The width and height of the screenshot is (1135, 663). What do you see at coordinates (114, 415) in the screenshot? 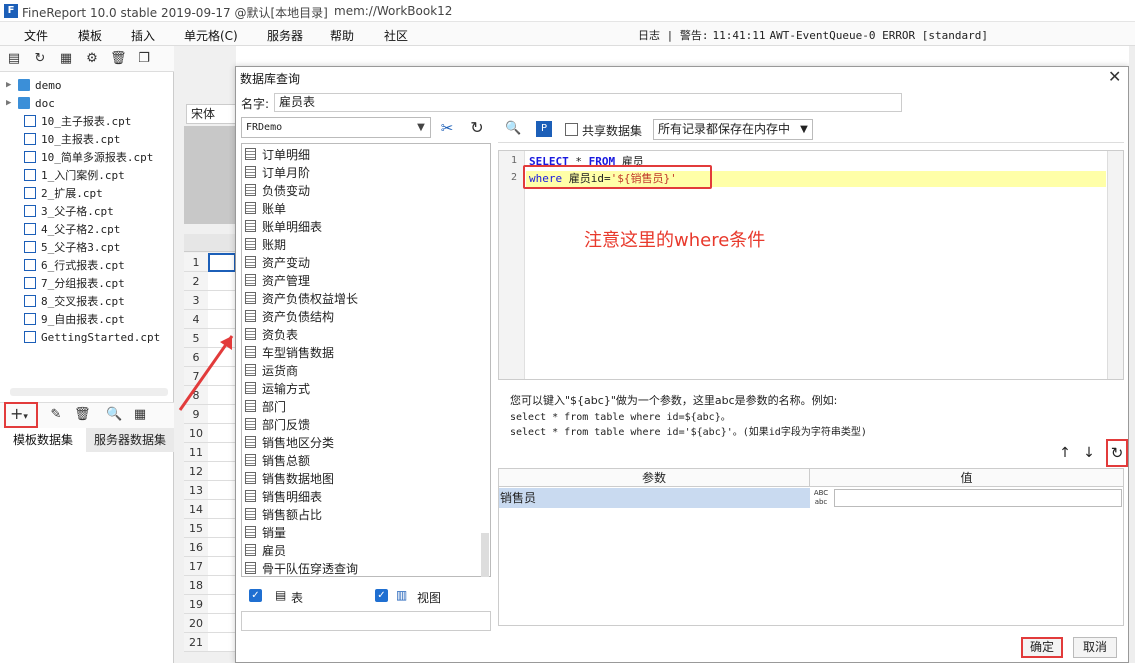
I see `preview-dataset-icon: 🔍` at bounding box center [114, 415].